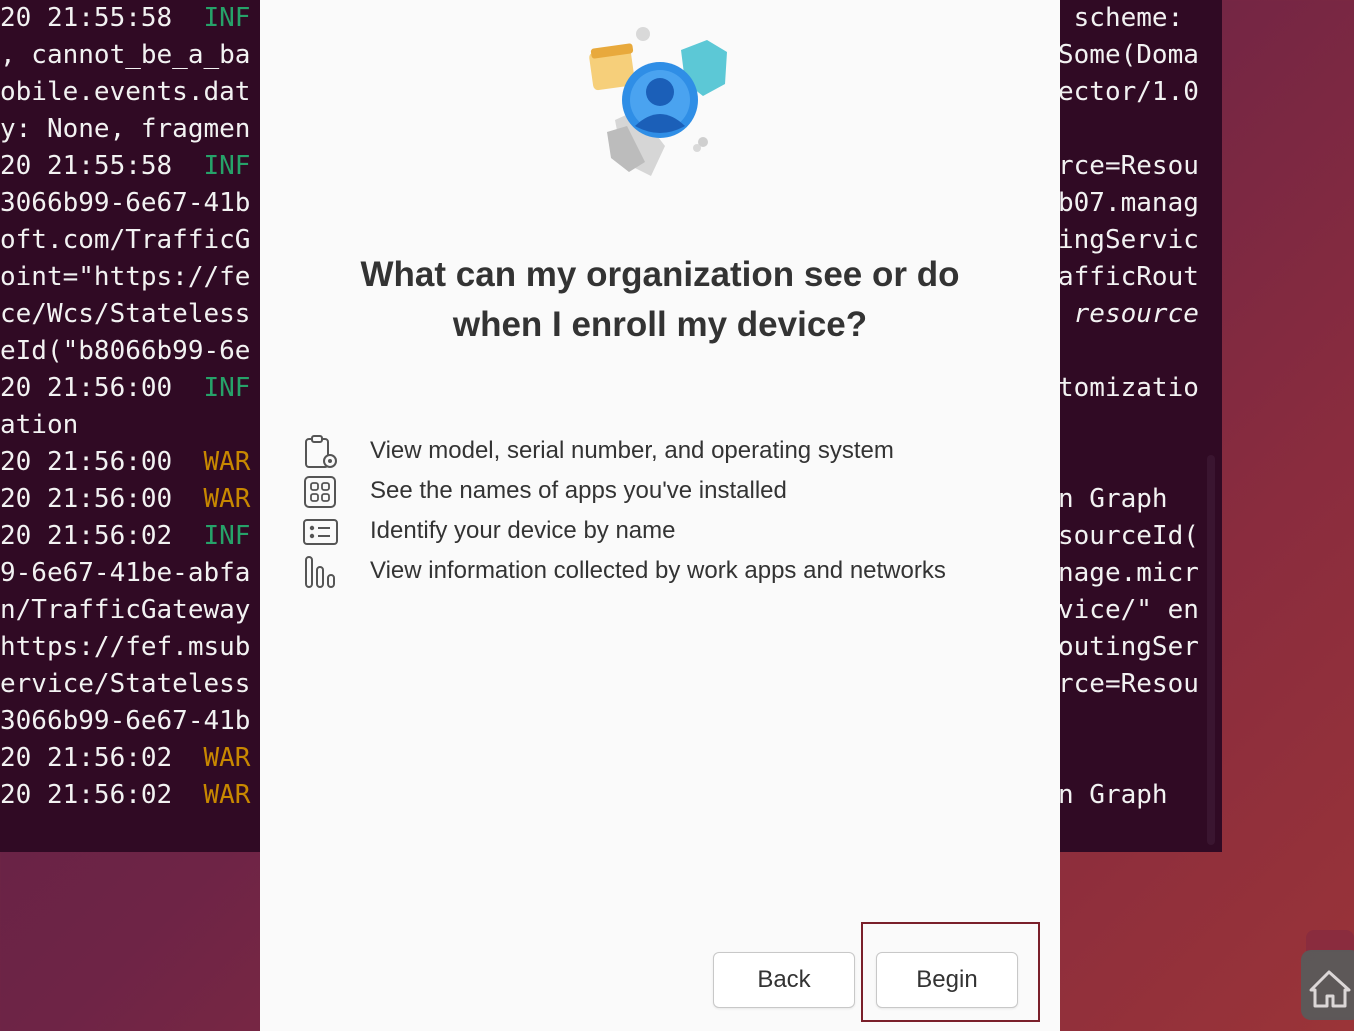 The width and height of the screenshot is (1354, 1031). What do you see at coordinates (321, 452) in the screenshot?
I see `clipboard-gear-icon` at bounding box center [321, 452].